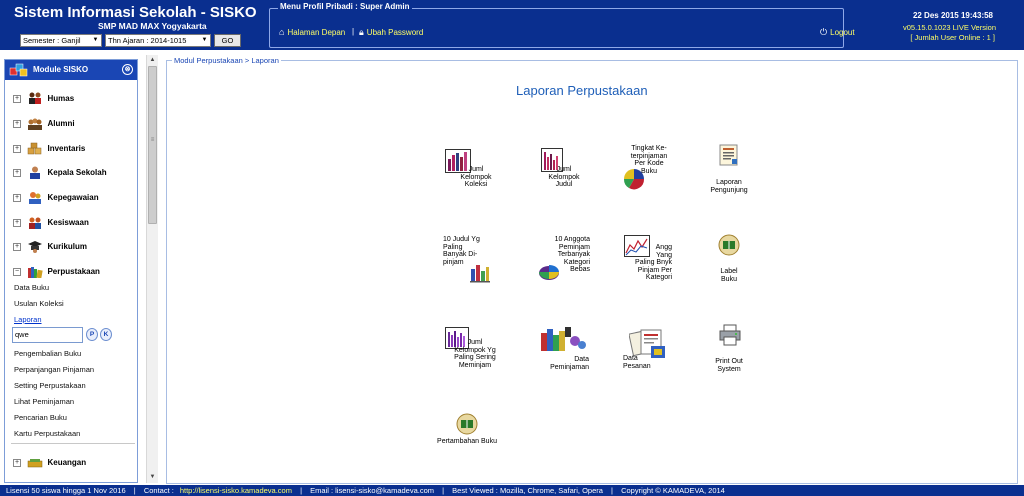  I want to click on report-label: Juml Kelompok Yg Paling Sering Meminjam, so click(475, 354).